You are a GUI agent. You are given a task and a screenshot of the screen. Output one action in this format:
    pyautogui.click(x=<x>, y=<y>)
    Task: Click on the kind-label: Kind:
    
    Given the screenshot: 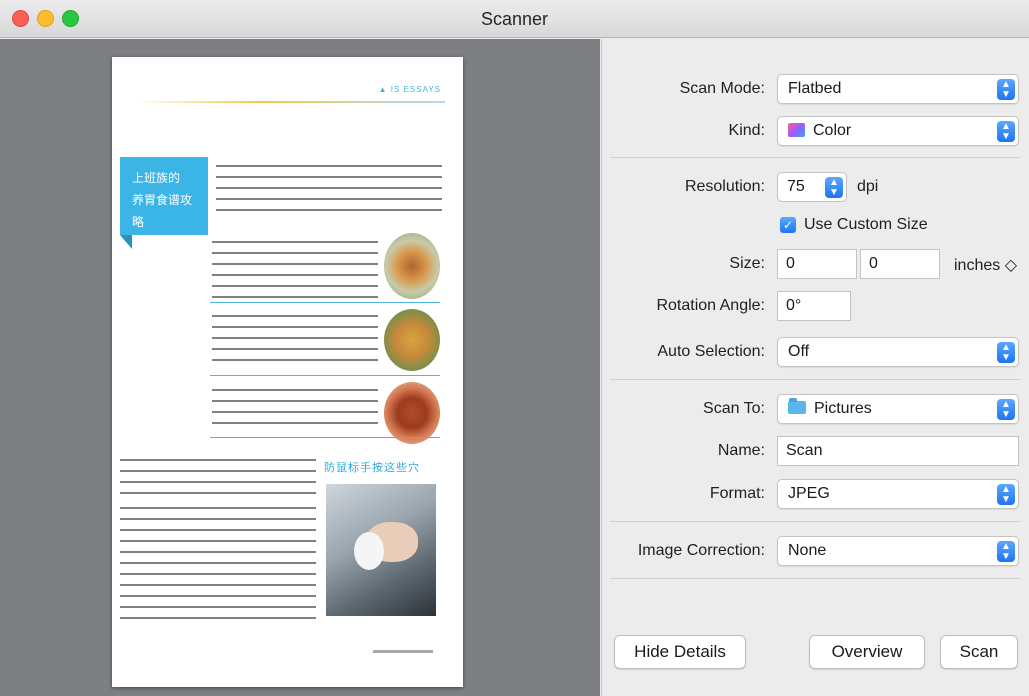 What is the action you would take?
    pyautogui.click(x=746, y=130)
    